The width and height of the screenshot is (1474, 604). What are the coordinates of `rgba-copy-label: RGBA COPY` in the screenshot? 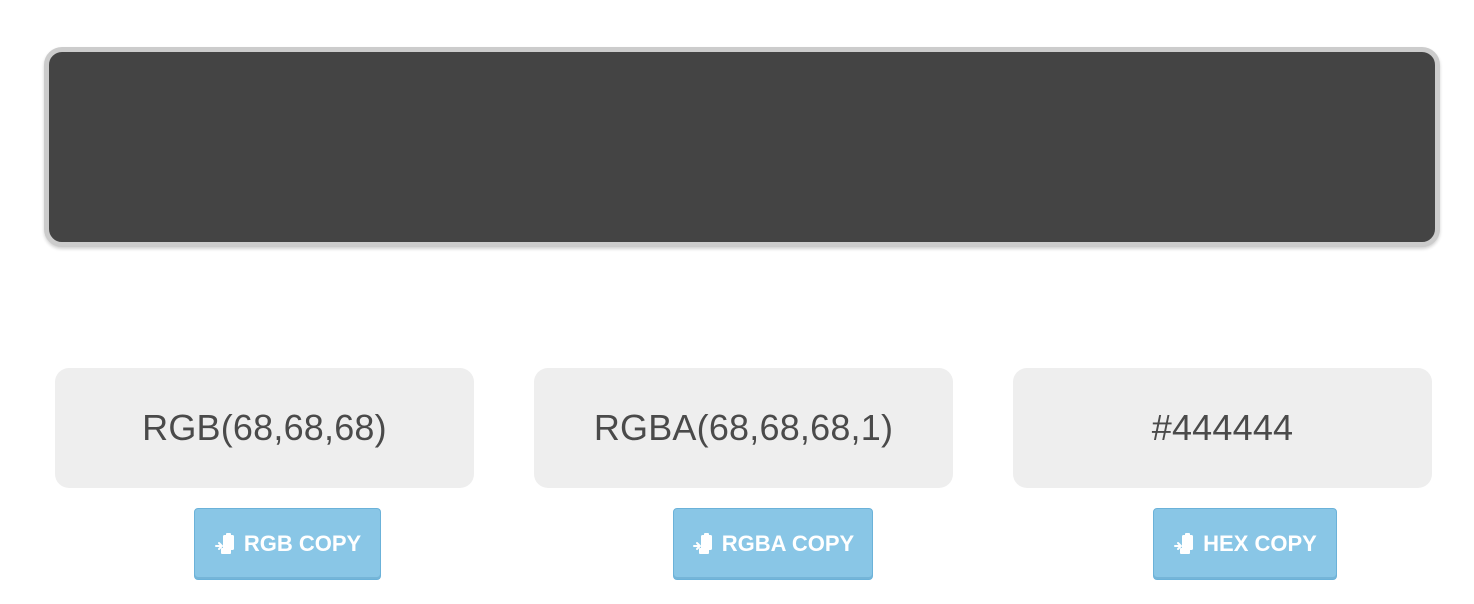 It's located at (788, 543).